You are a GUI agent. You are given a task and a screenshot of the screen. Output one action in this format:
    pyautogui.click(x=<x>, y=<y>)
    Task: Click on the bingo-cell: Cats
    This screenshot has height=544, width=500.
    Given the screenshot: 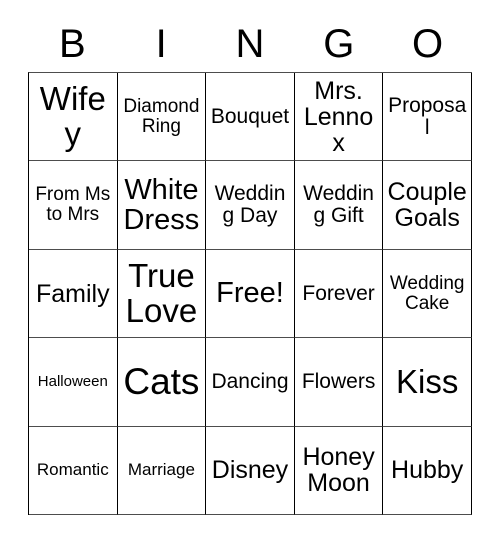 What is the action you would take?
    pyautogui.click(x=162, y=382)
    